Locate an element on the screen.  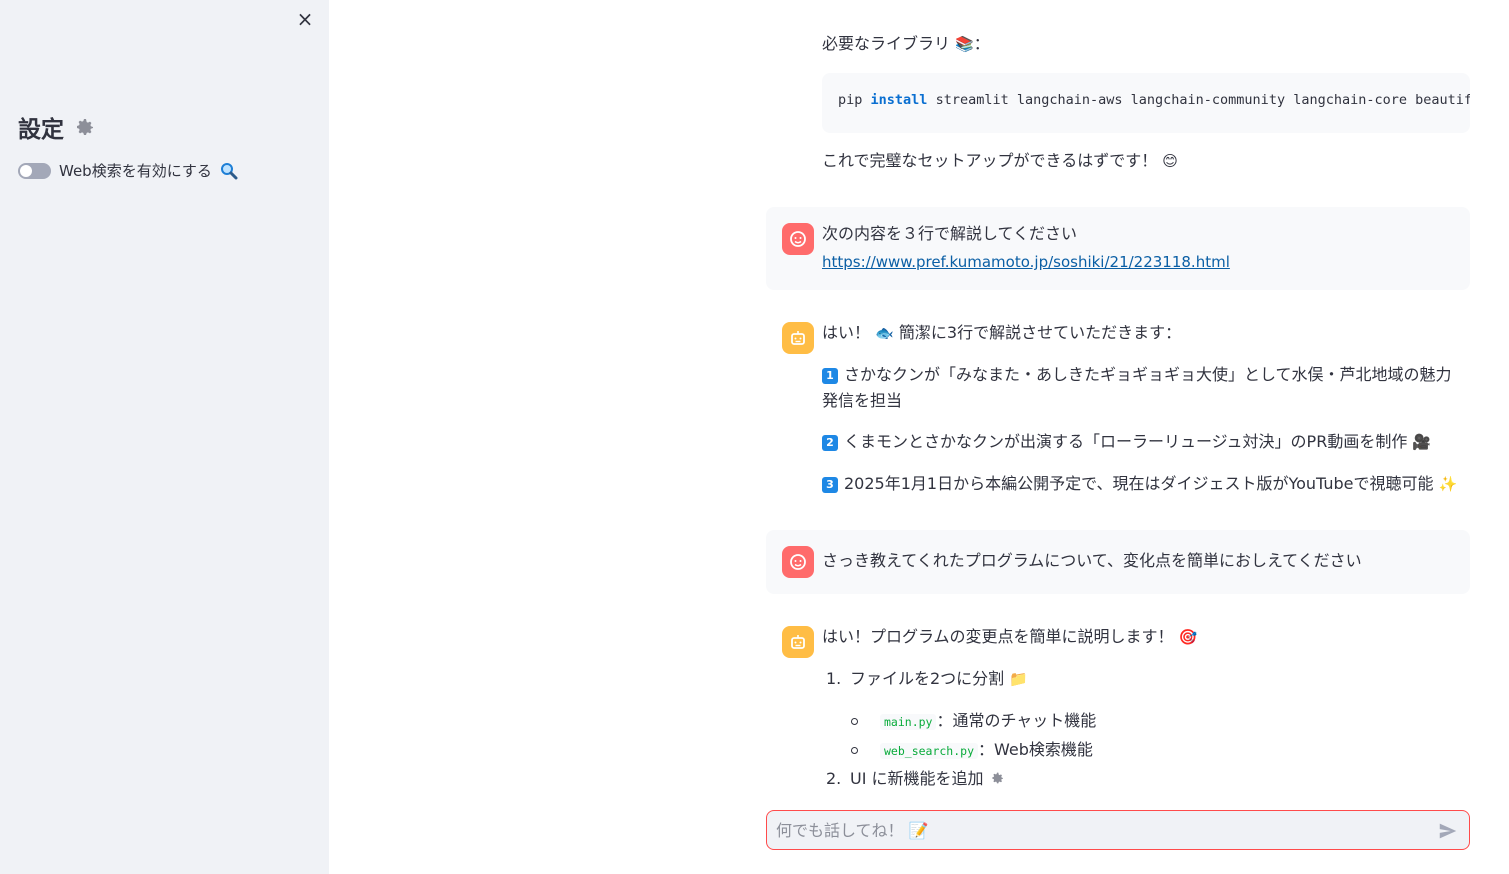
bot2-step1-text: ファイルを2つに分割 is located at coordinates (927, 678).